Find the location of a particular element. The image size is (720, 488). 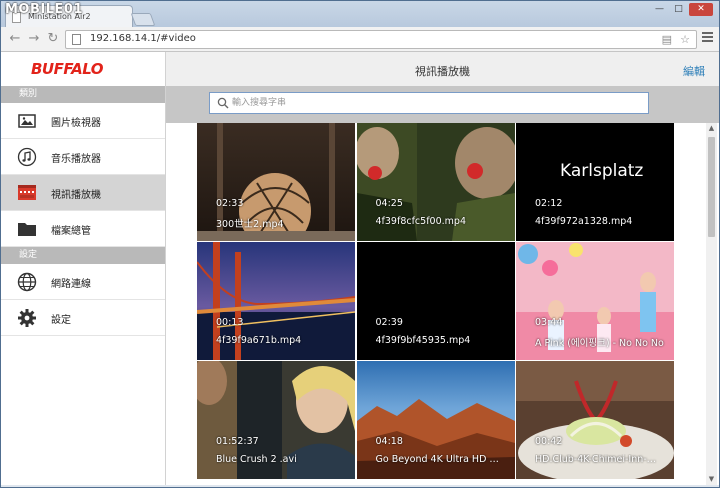

video-duration: 02:39 is located at coordinates (389, 322).